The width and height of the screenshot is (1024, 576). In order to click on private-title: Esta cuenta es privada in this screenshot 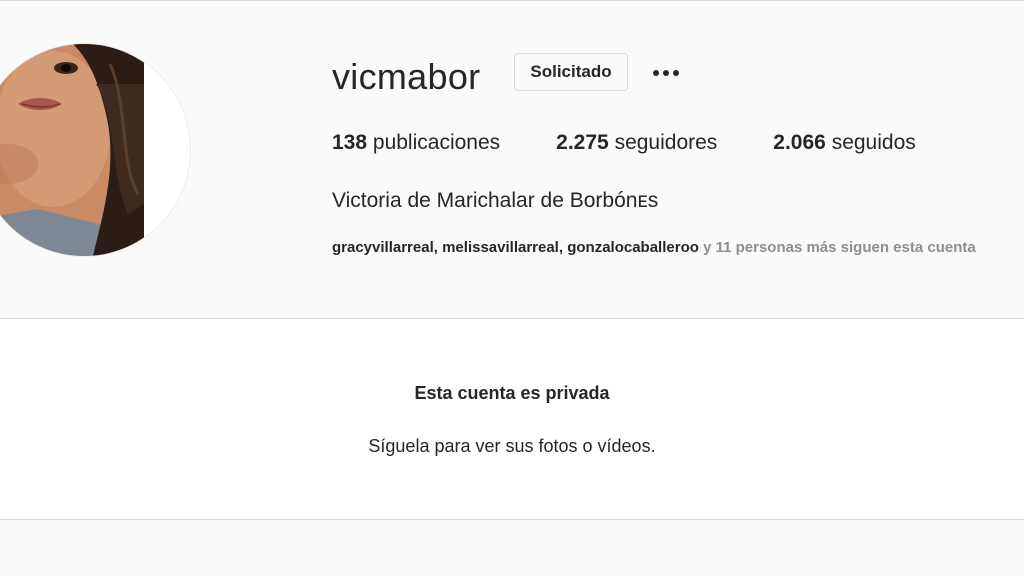, I will do `click(512, 393)`.